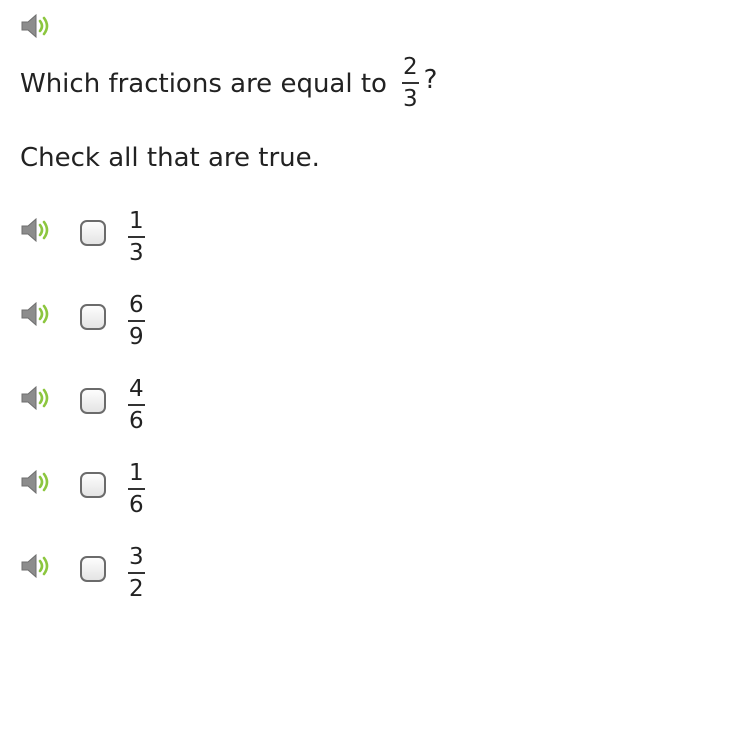 This screenshot has width=750, height=750. I want to click on fraction-denominator: 2, so click(136, 589).